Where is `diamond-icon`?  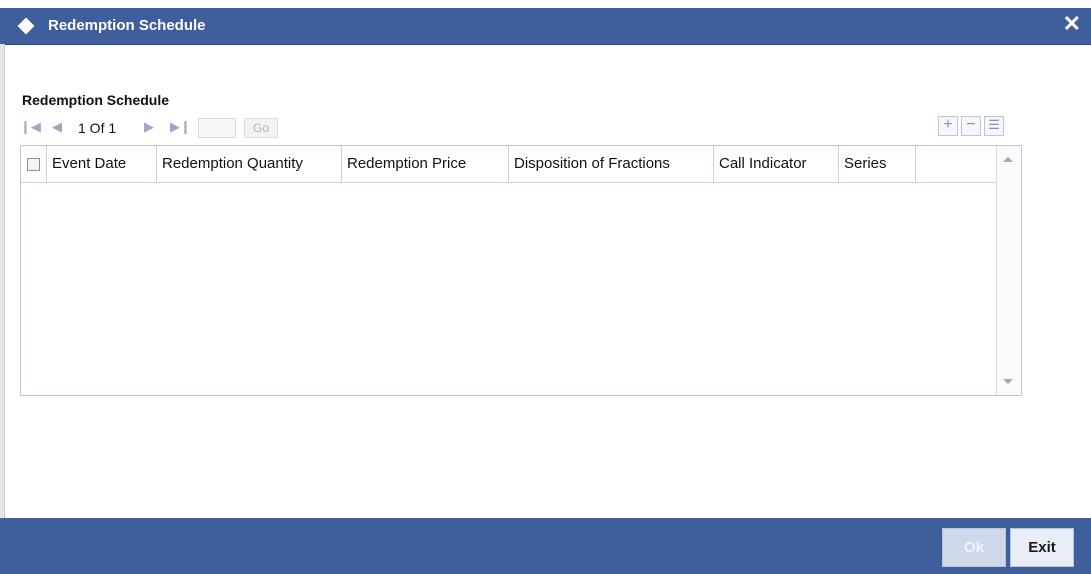
diamond-icon is located at coordinates (26, 26).